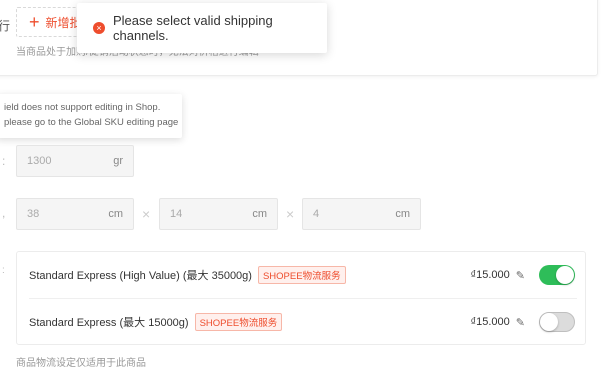  Describe the element at coordinates (218, 214) in the screenshot. I see `width-input: 14 cm` at that location.